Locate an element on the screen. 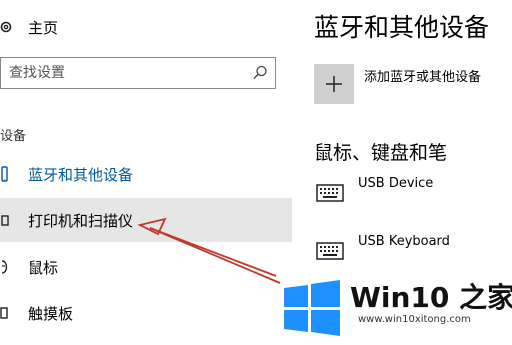 This screenshot has height=345, width=512. device-name: USB Keyboard is located at coordinates (404, 241).